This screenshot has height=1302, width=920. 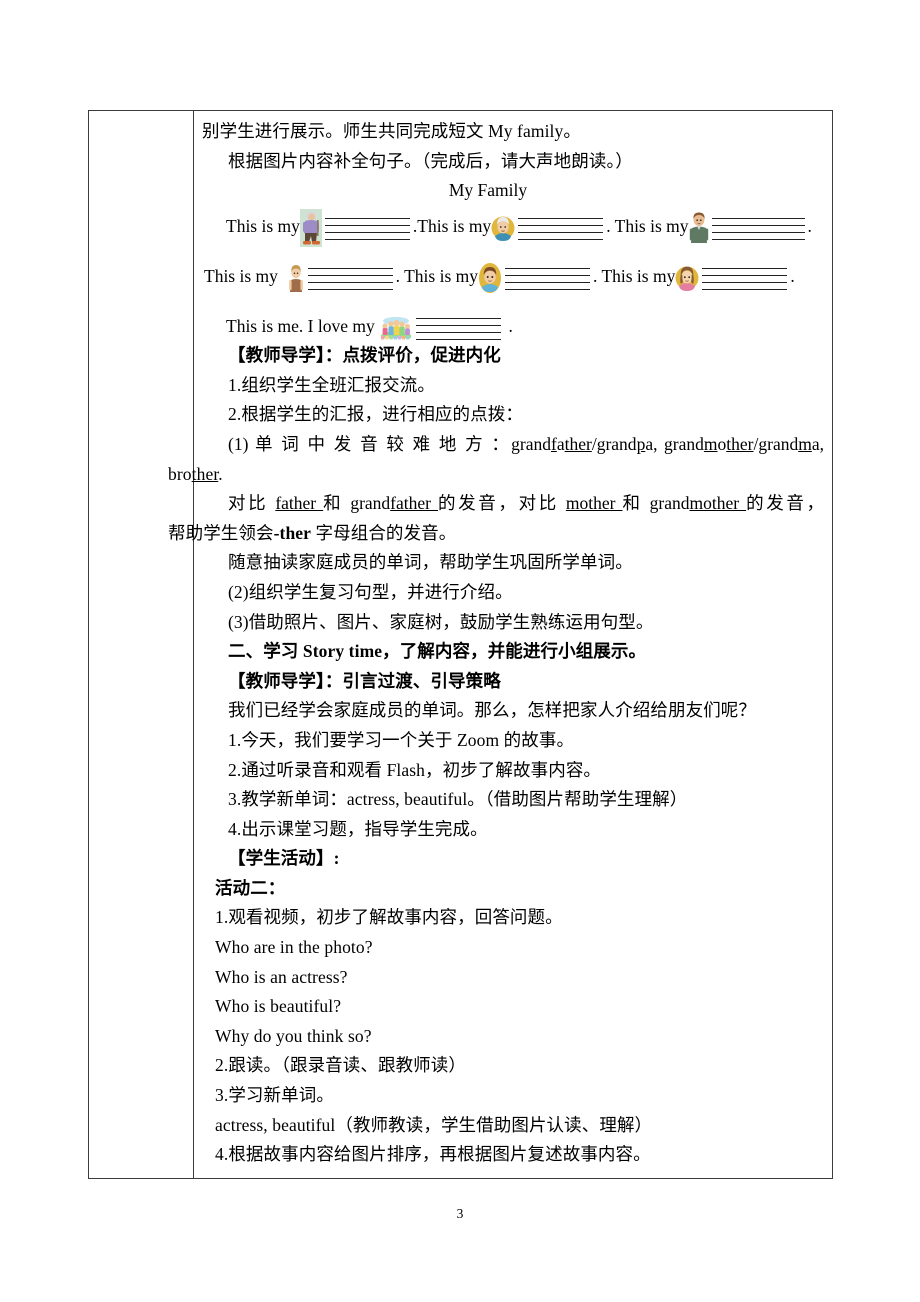 I want to click on word-mother-2: mother, so click(x=718, y=503).